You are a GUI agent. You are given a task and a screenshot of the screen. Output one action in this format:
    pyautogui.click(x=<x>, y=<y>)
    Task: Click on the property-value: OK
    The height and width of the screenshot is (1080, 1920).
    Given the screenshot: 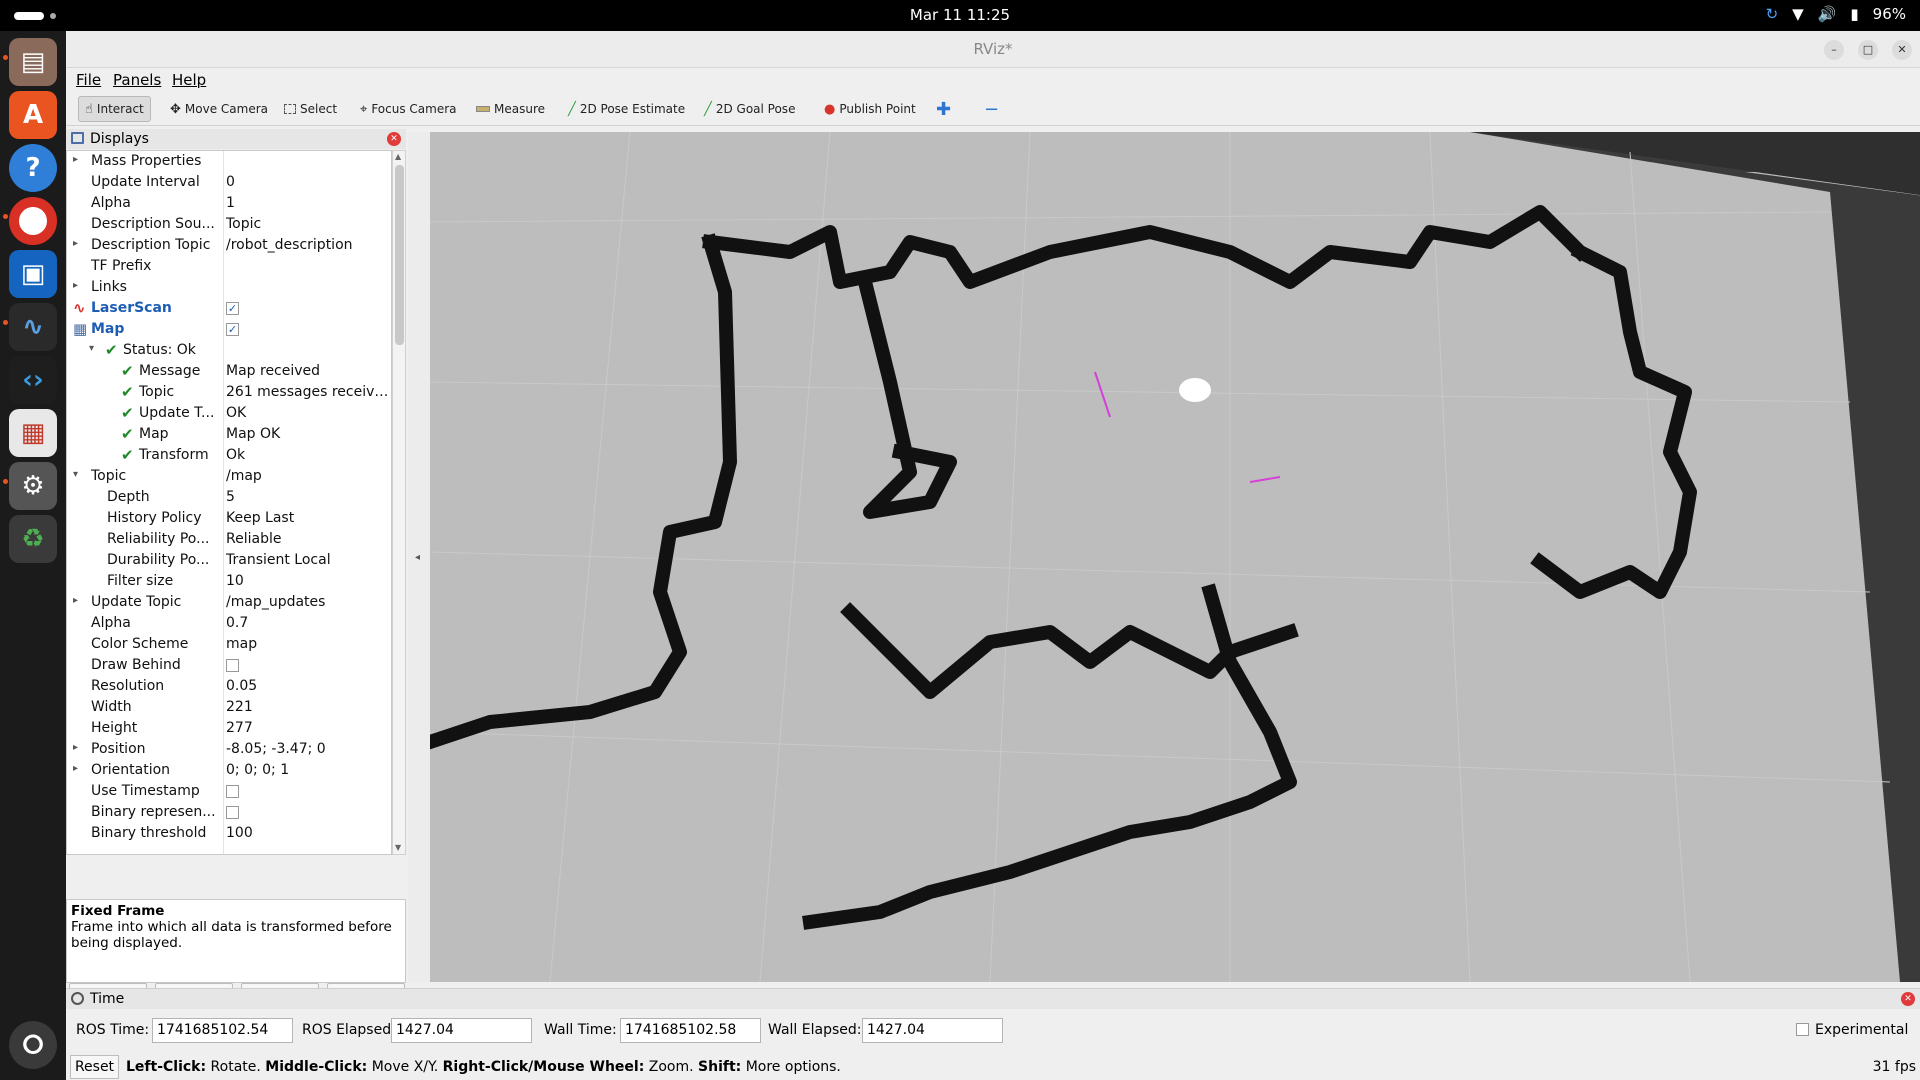 What is the action you would take?
    pyautogui.click(x=308, y=413)
    